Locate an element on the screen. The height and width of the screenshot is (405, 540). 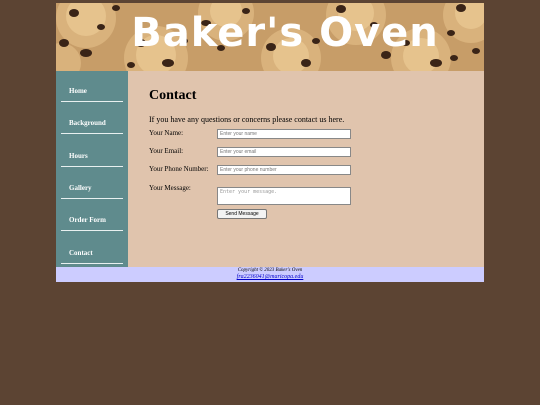
nav-item-gallery: Gallery is located at coordinates (92, 185).